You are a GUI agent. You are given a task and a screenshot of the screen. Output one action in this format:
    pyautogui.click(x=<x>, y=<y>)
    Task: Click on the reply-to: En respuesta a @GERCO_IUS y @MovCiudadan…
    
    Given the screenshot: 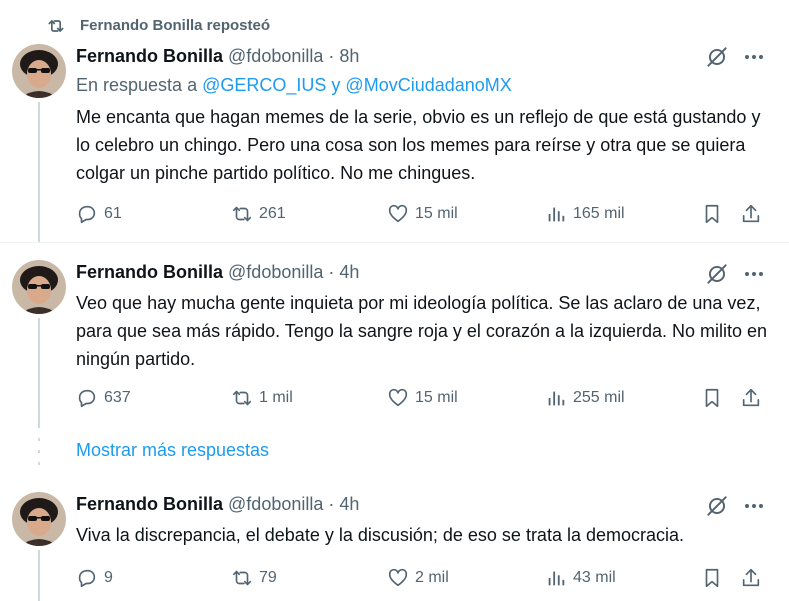 What is the action you would take?
    pyautogui.click(x=294, y=85)
    